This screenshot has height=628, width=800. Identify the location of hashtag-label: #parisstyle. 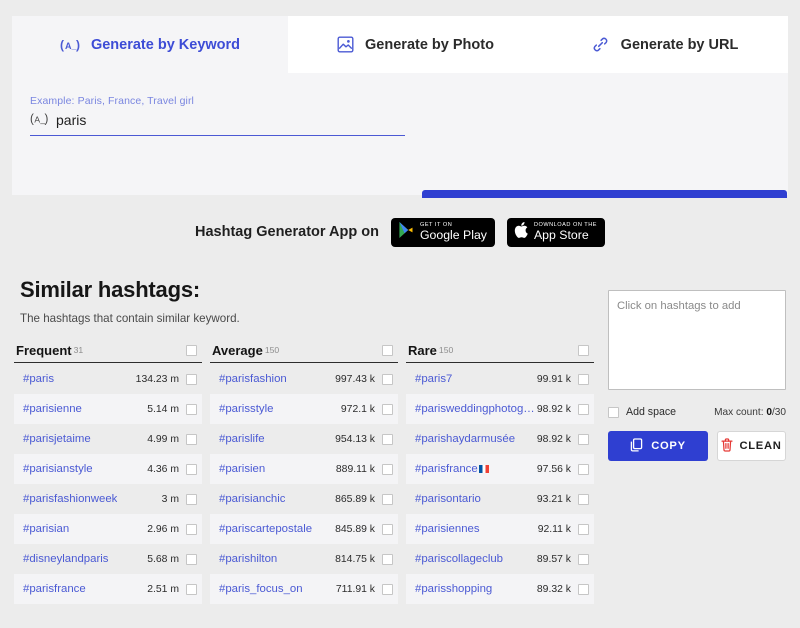
(246, 409).